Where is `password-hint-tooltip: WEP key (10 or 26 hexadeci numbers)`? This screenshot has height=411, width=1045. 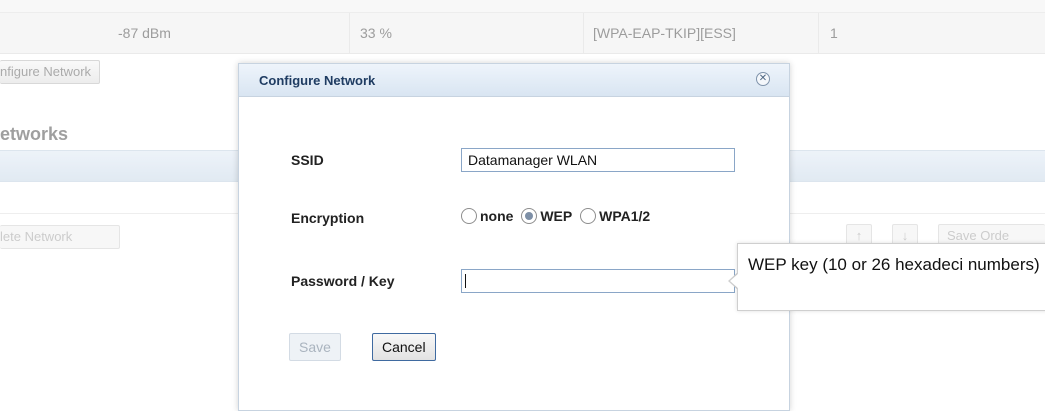 password-hint-tooltip: WEP key (10 or 26 hexadeci numbers) is located at coordinates (891, 277).